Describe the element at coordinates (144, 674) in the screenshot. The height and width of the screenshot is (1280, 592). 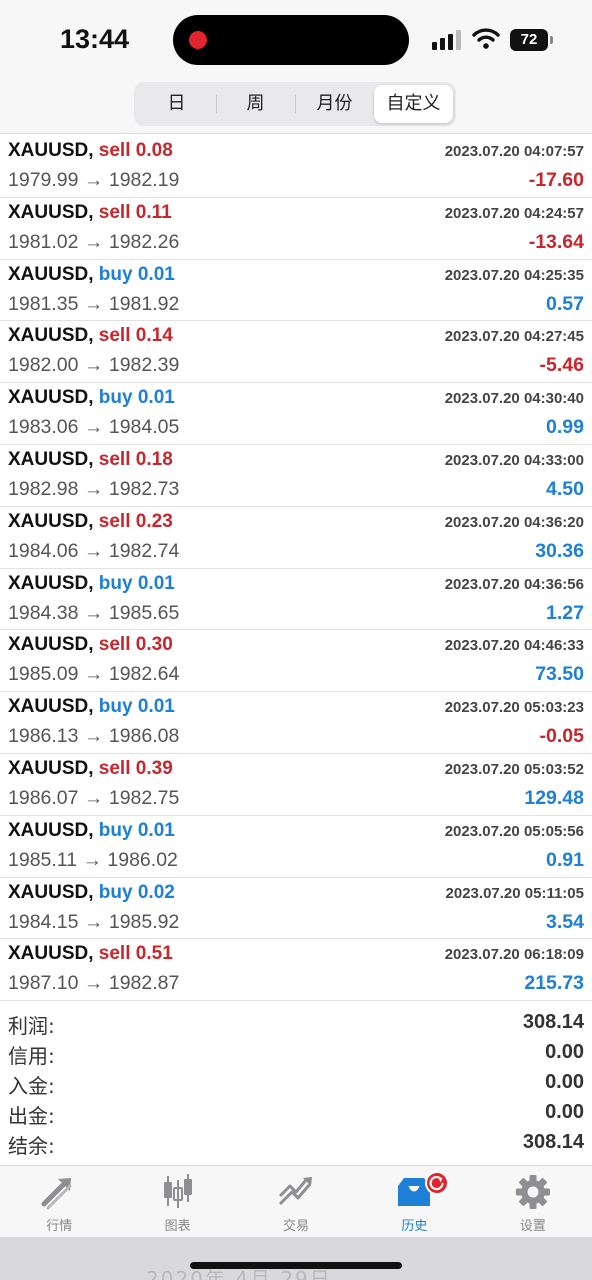
I see `close-price: 1982.64` at that location.